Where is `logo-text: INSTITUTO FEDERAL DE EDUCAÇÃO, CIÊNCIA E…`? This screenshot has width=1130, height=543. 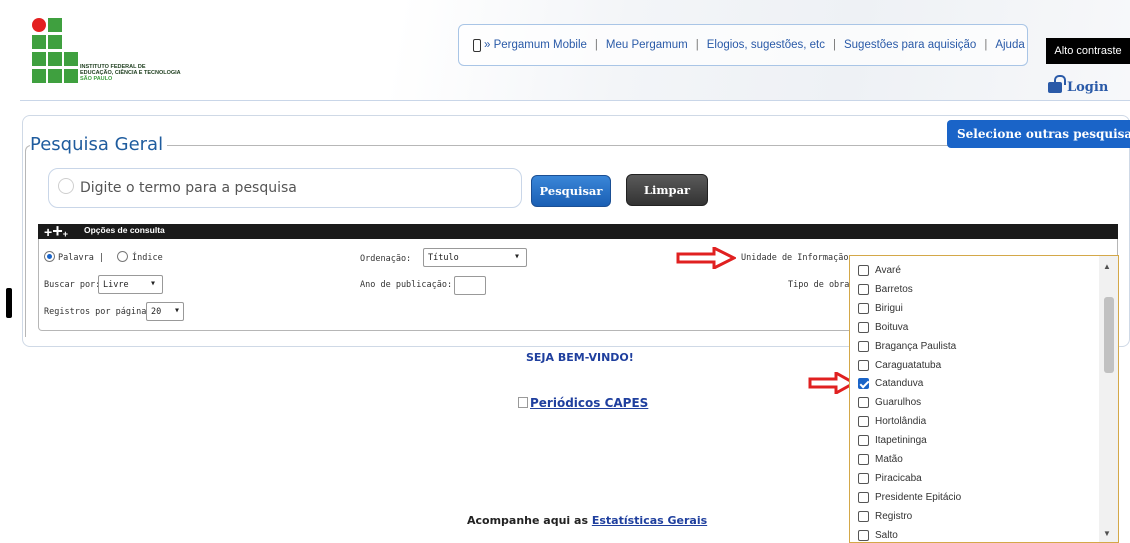 logo-text: INSTITUTO FEDERAL DE EDUCAÇÃO, CIÊNCIA E… is located at coordinates (130, 73).